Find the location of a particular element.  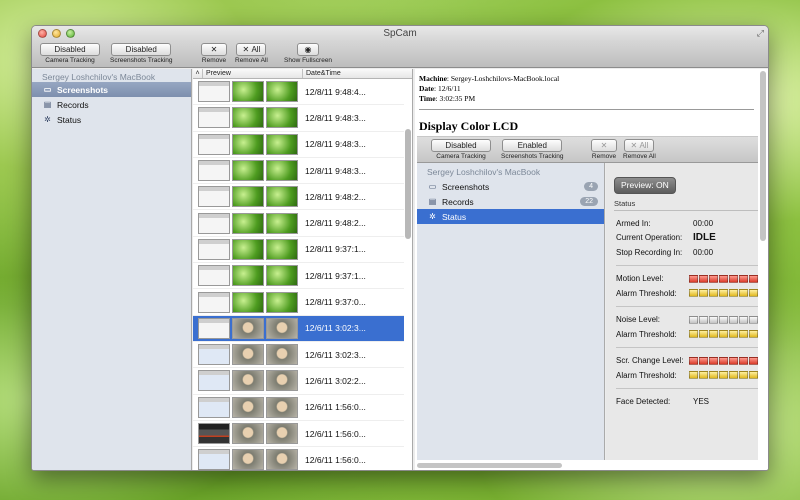

embedded-sidebar-header: Sergey Loshchilov's MacBook is located at coordinates (484, 172).